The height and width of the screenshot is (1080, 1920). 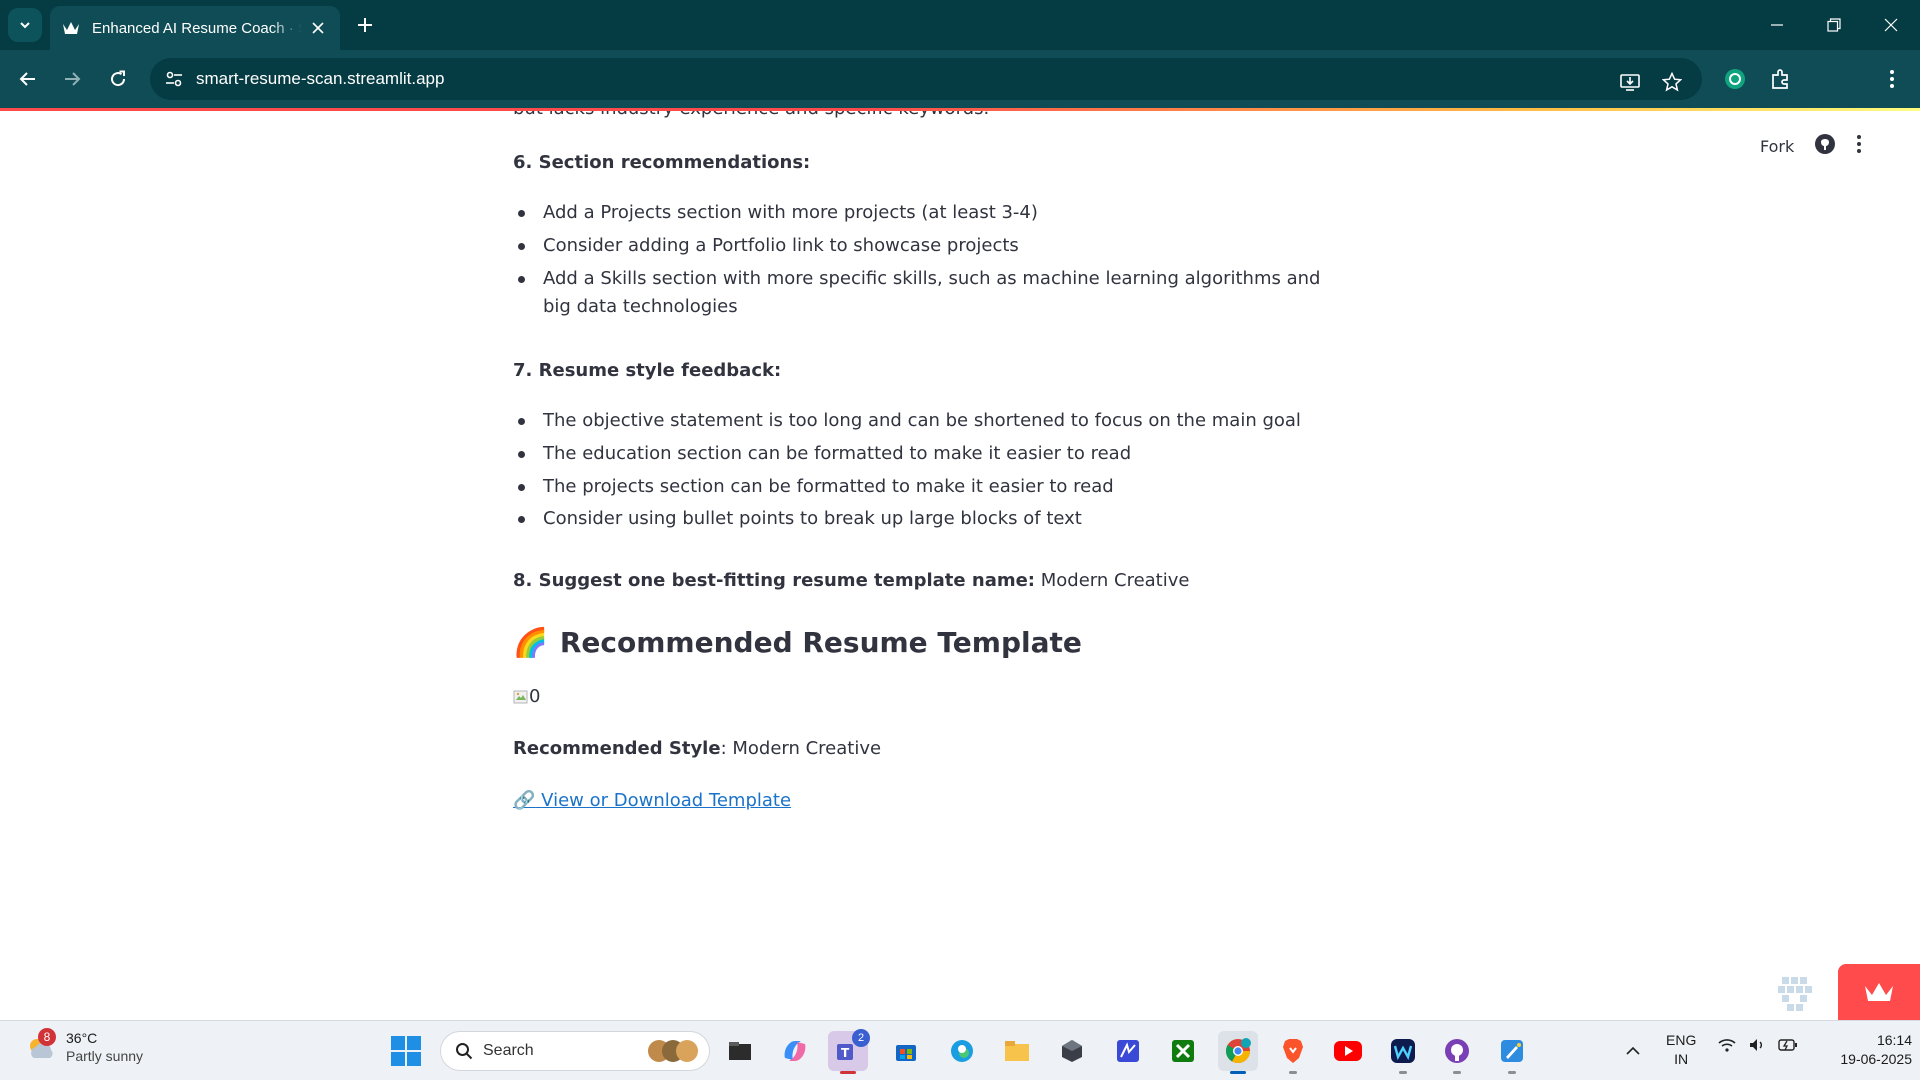 I want to click on copilot-icon, so click(x=795, y=1051).